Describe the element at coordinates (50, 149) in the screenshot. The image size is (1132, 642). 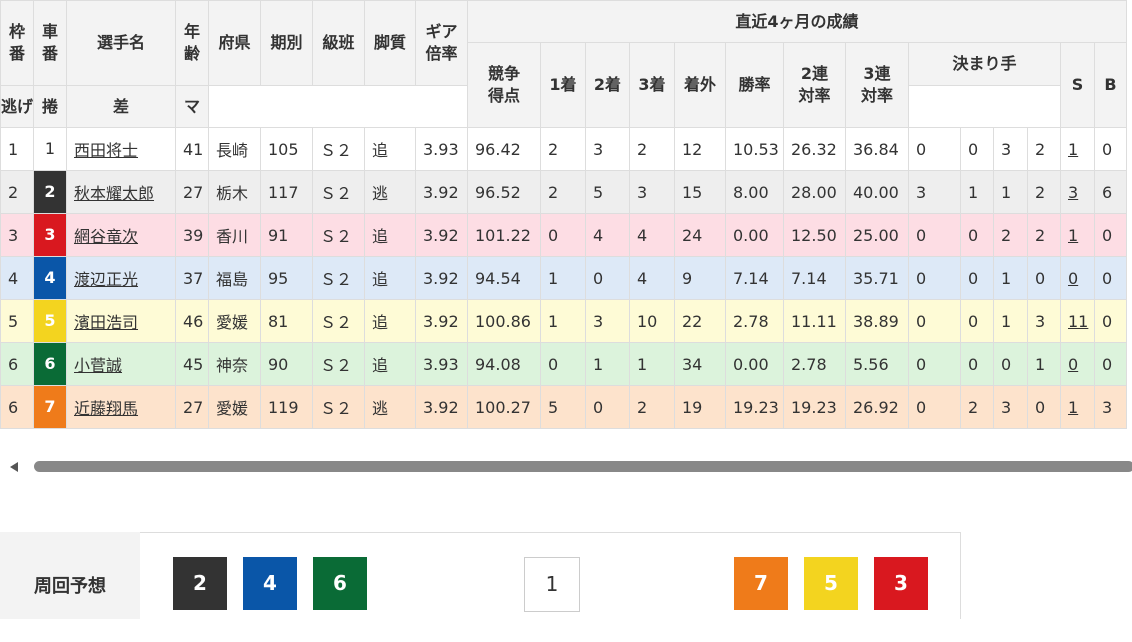
I see `cell-car: 1` at that location.